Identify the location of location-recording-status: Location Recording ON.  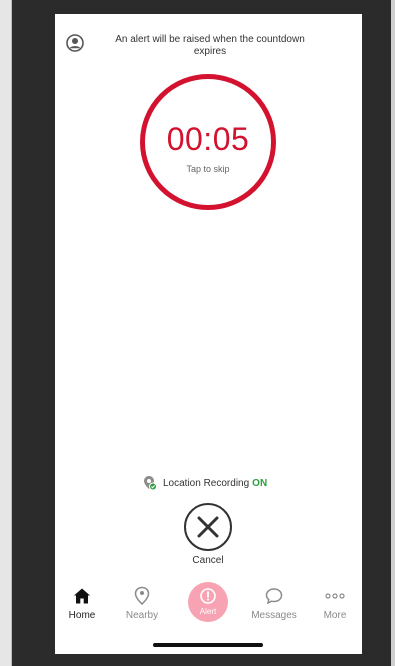
(205, 483).